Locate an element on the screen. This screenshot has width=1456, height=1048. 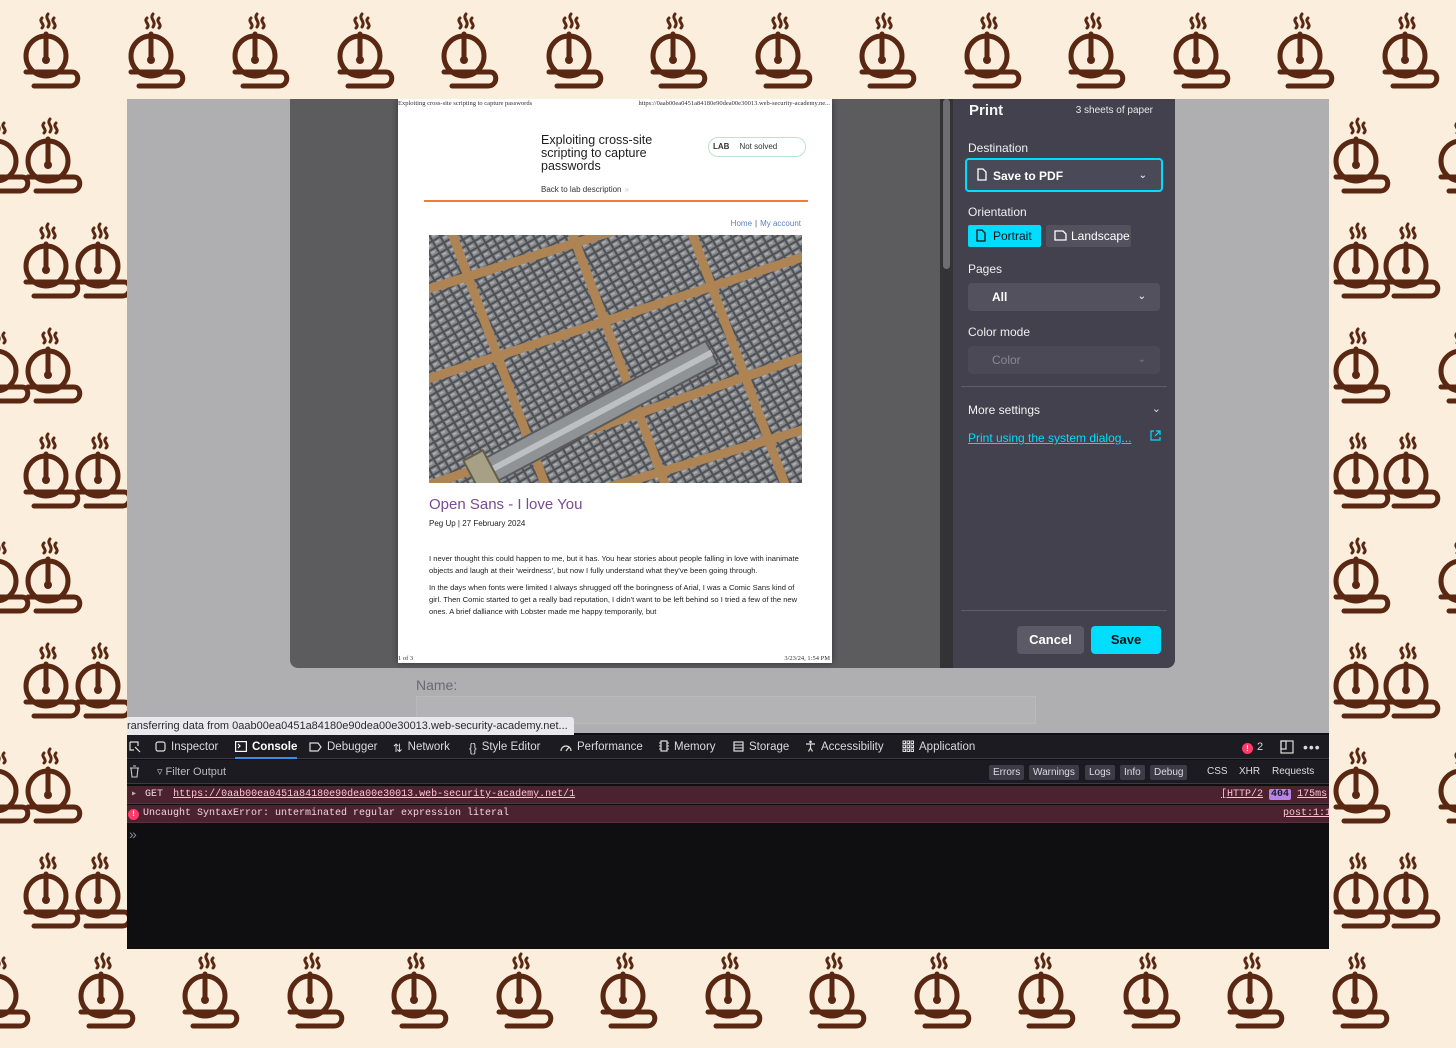
orientation-portrait-button: Portrait is located at coordinates (1004, 236).